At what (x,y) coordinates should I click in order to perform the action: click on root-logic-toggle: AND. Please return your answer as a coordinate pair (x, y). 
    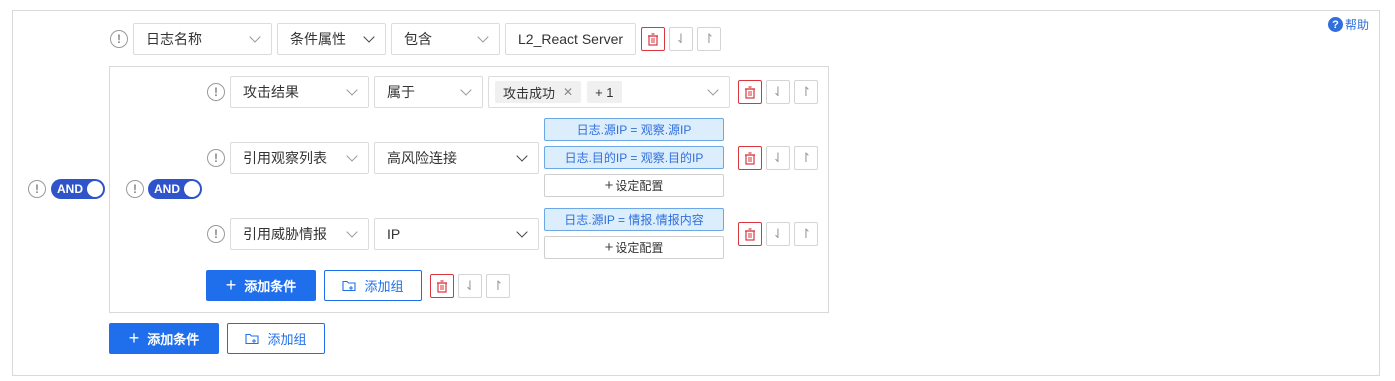
    Looking at the image, I should click on (78, 189).